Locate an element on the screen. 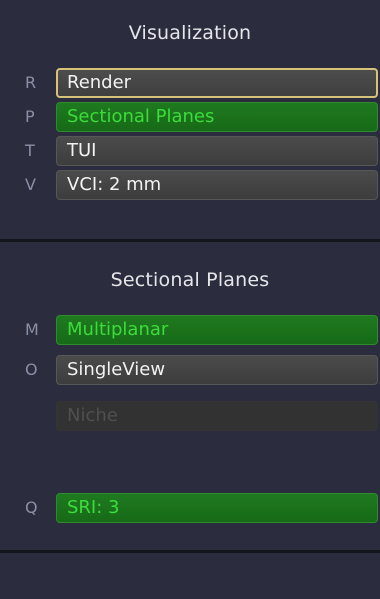  multiplanar-row: M Multiplanar is located at coordinates (190, 330).